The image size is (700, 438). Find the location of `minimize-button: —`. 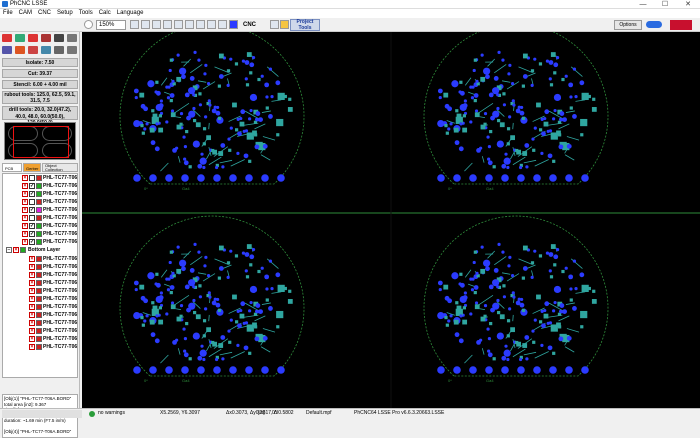

minimize-button: — is located at coordinates (643, 4).